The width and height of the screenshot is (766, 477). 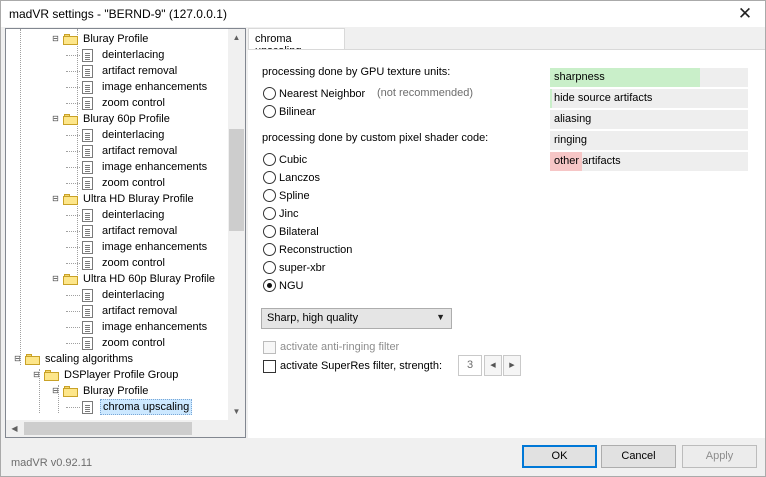 What do you see at coordinates (318, 249) in the screenshot?
I see `radio-reconstruction: Reconstruction` at bounding box center [318, 249].